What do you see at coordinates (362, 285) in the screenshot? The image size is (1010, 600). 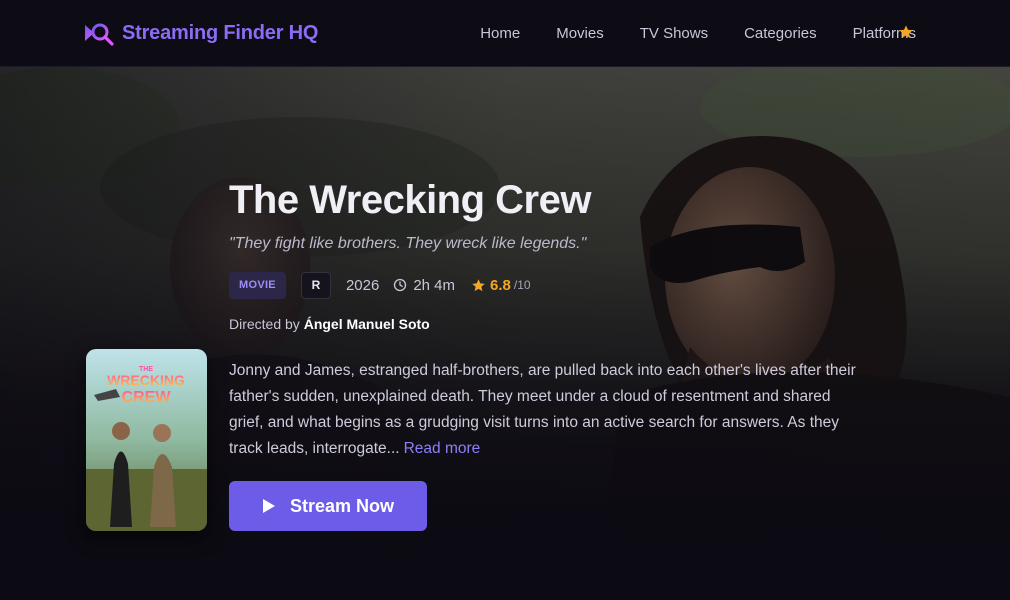 I see `release-year: 2026` at bounding box center [362, 285].